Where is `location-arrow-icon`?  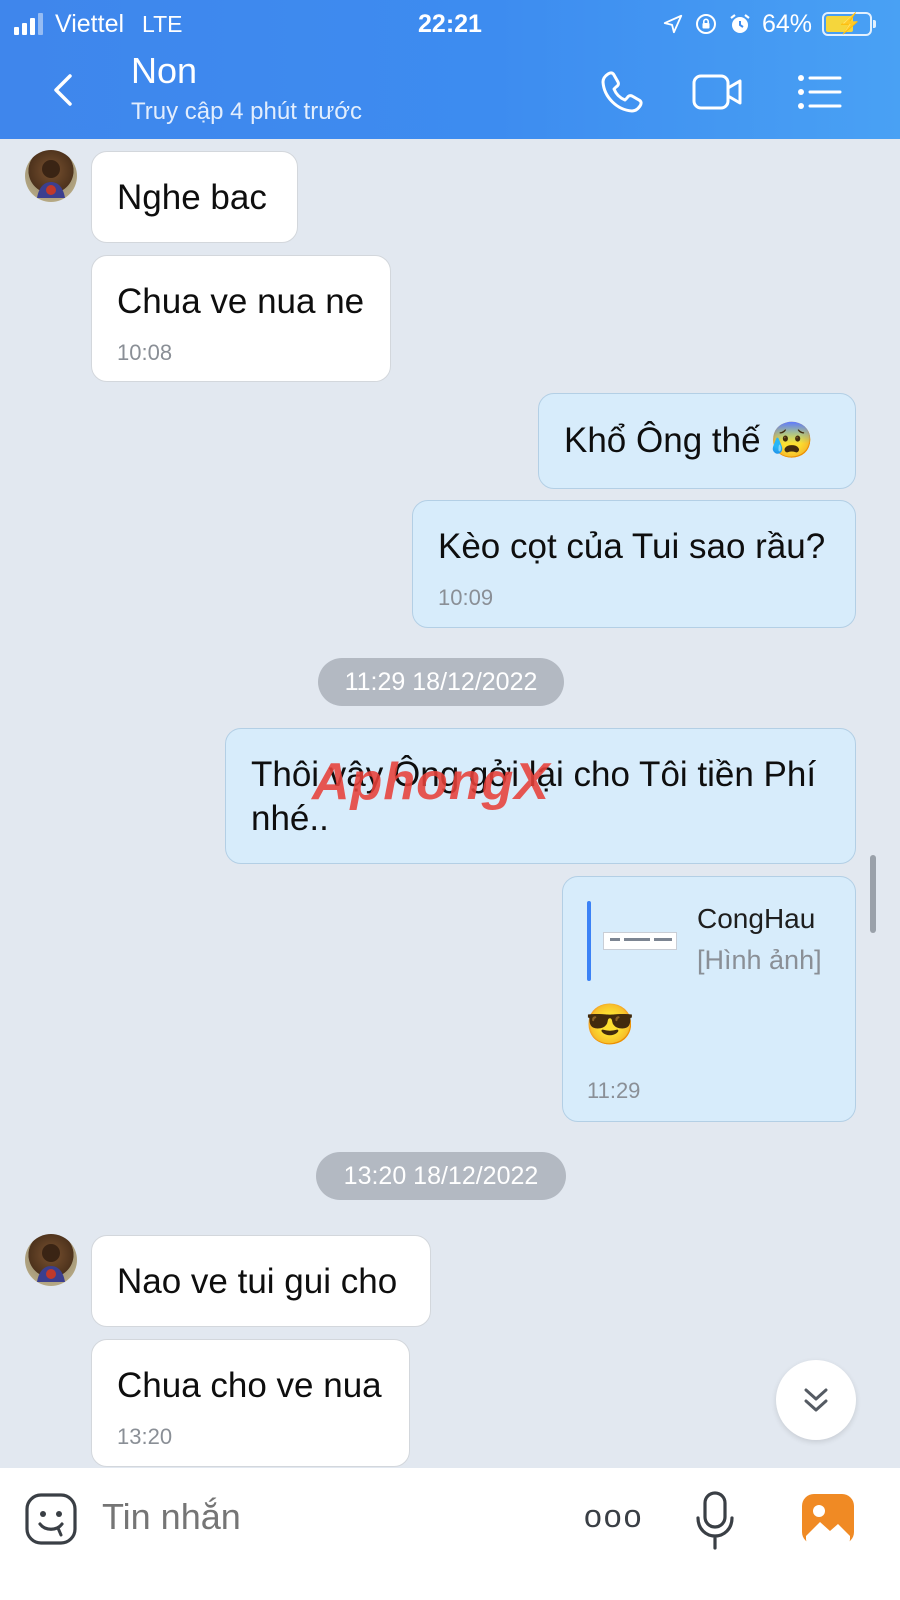
location-arrow-icon is located at coordinates (673, 24).